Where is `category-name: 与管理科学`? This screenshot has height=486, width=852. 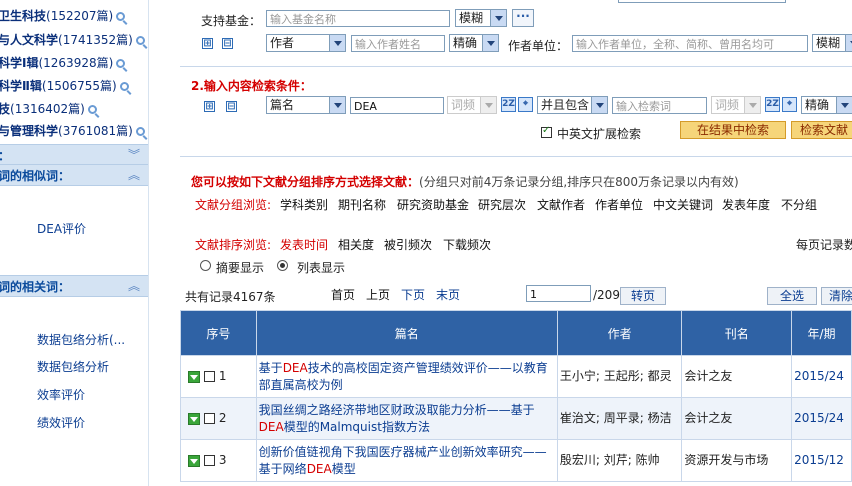
category-name: 与管理科学 is located at coordinates (29, 131).